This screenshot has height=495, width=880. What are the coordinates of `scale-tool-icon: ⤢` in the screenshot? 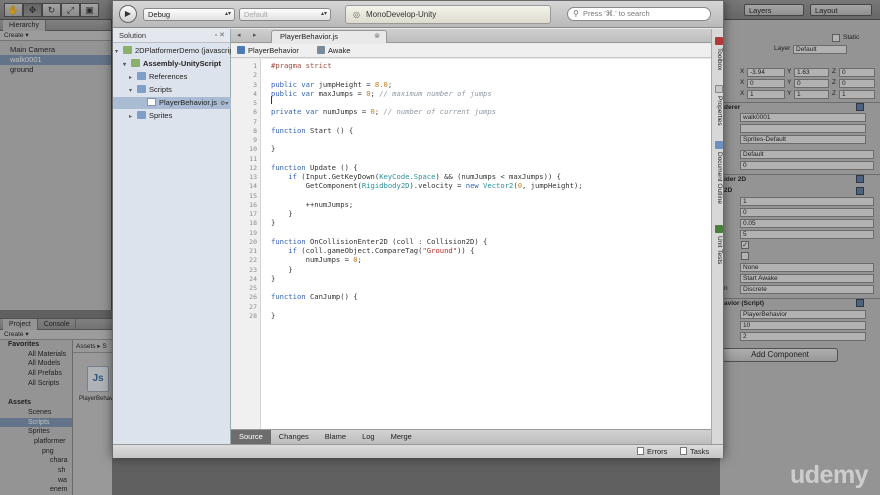 It's located at (70, 10).